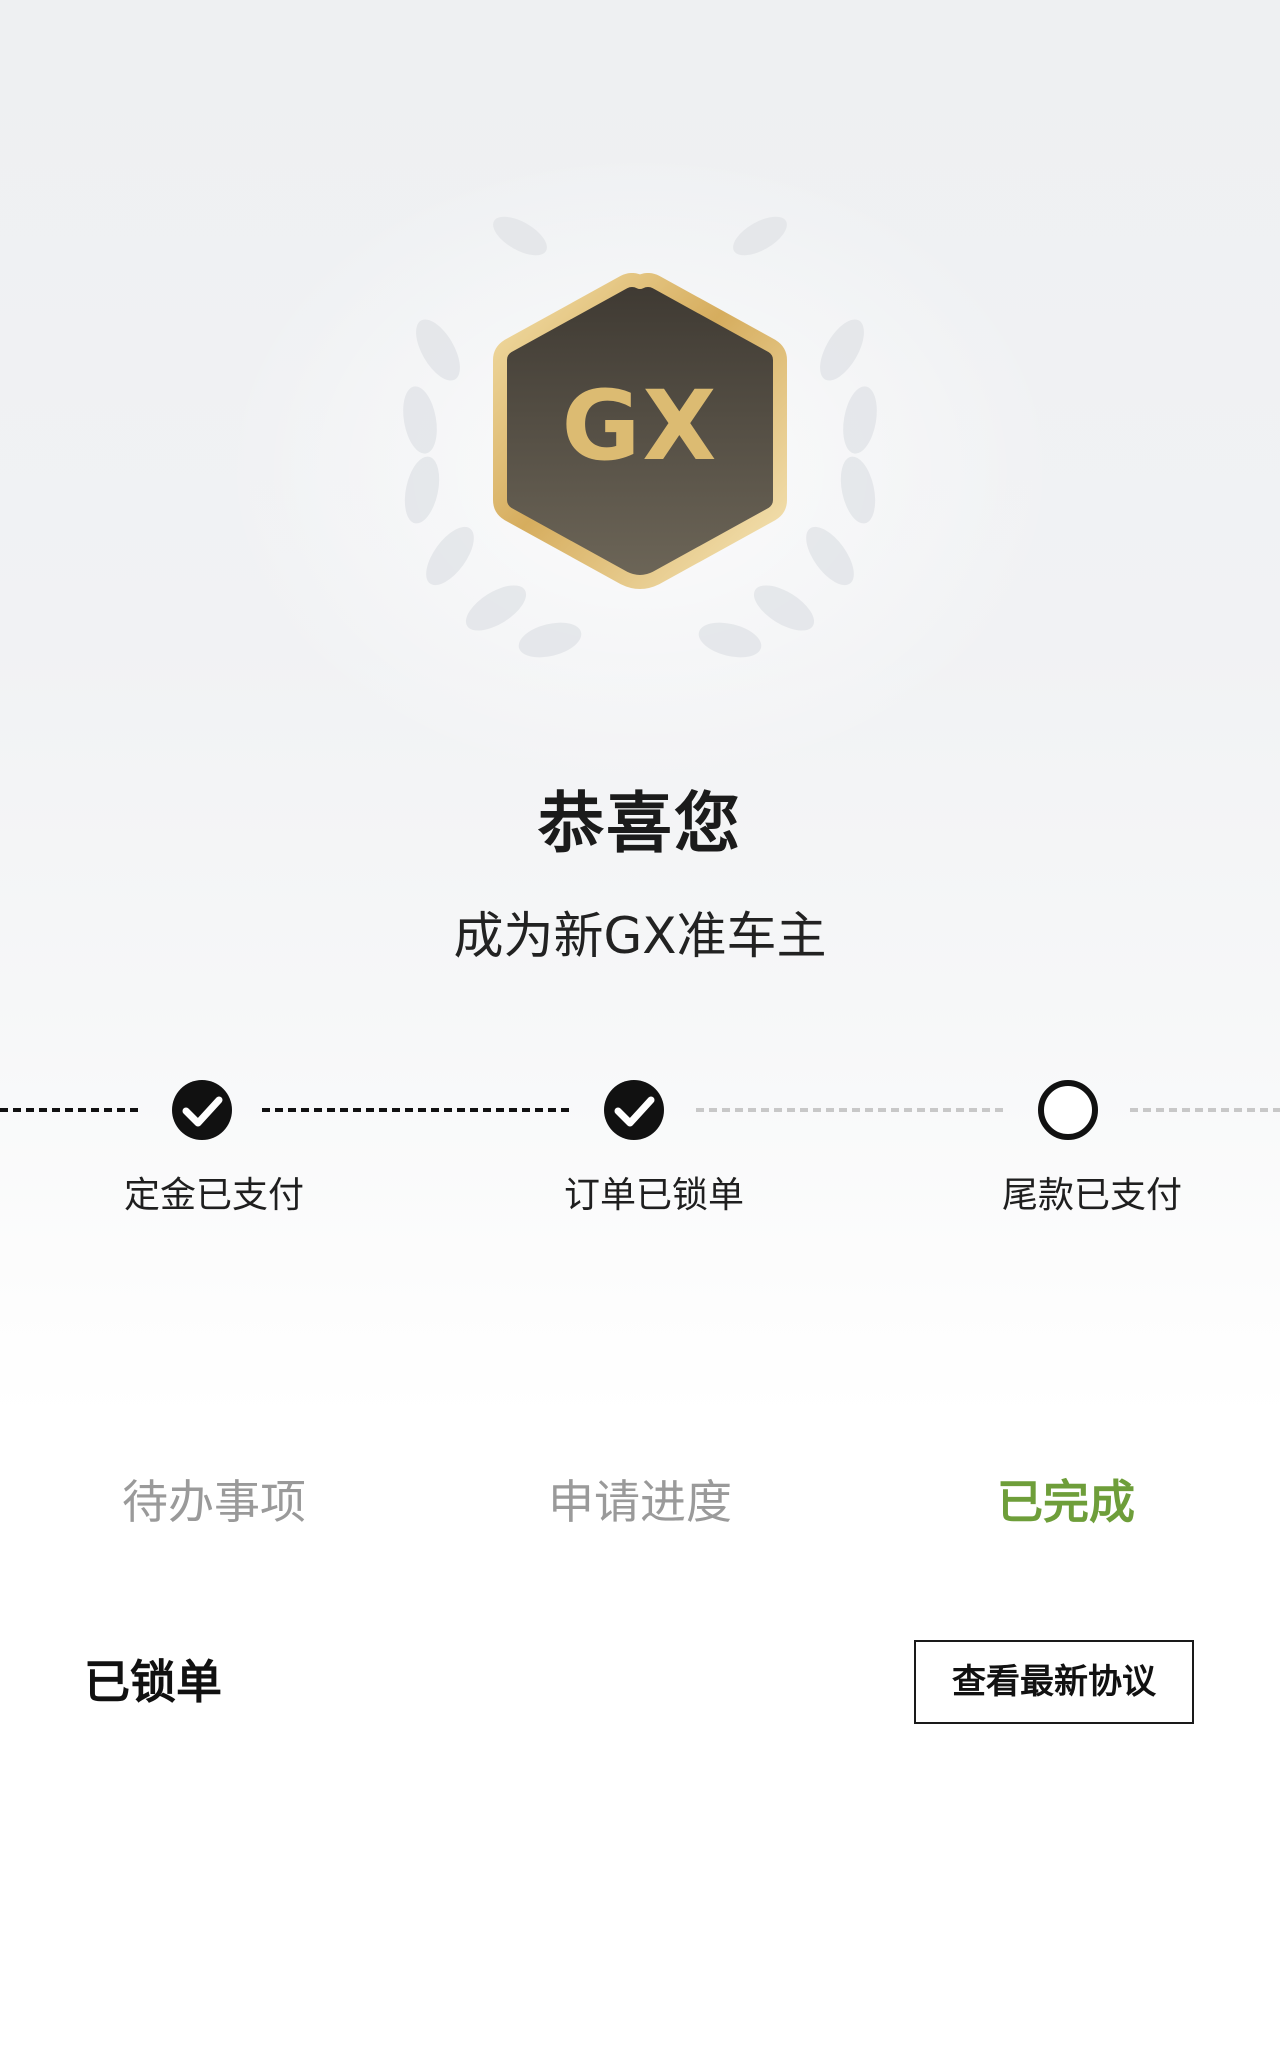 The image size is (1280, 2056). I want to click on status-tabs: 待办事项 申请进度 已完成, so click(640, 1500).